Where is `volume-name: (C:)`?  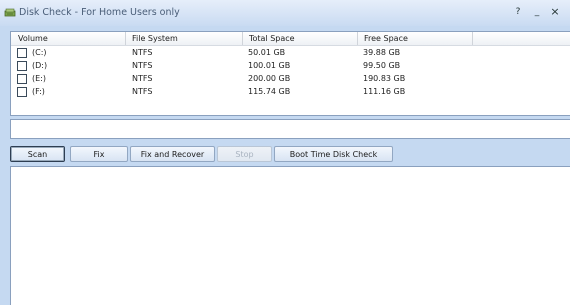 volume-name: (C:) is located at coordinates (39, 52).